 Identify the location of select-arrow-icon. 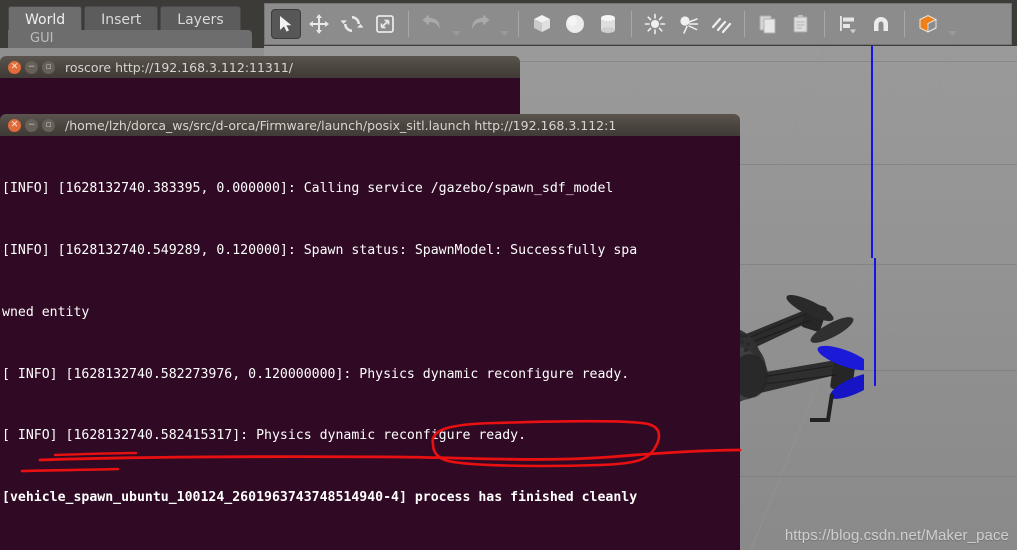
(286, 24).